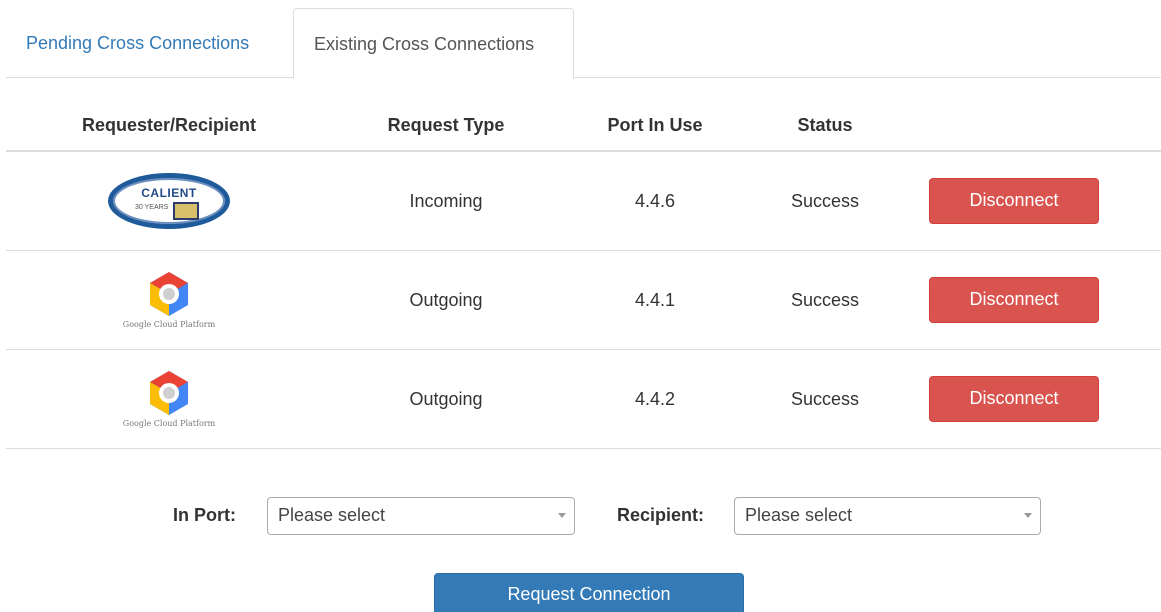 This screenshot has height=612, width=1161. What do you see at coordinates (887, 516) in the screenshot?
I see `recipient-select: Please select` at bounding box center [887, 516].